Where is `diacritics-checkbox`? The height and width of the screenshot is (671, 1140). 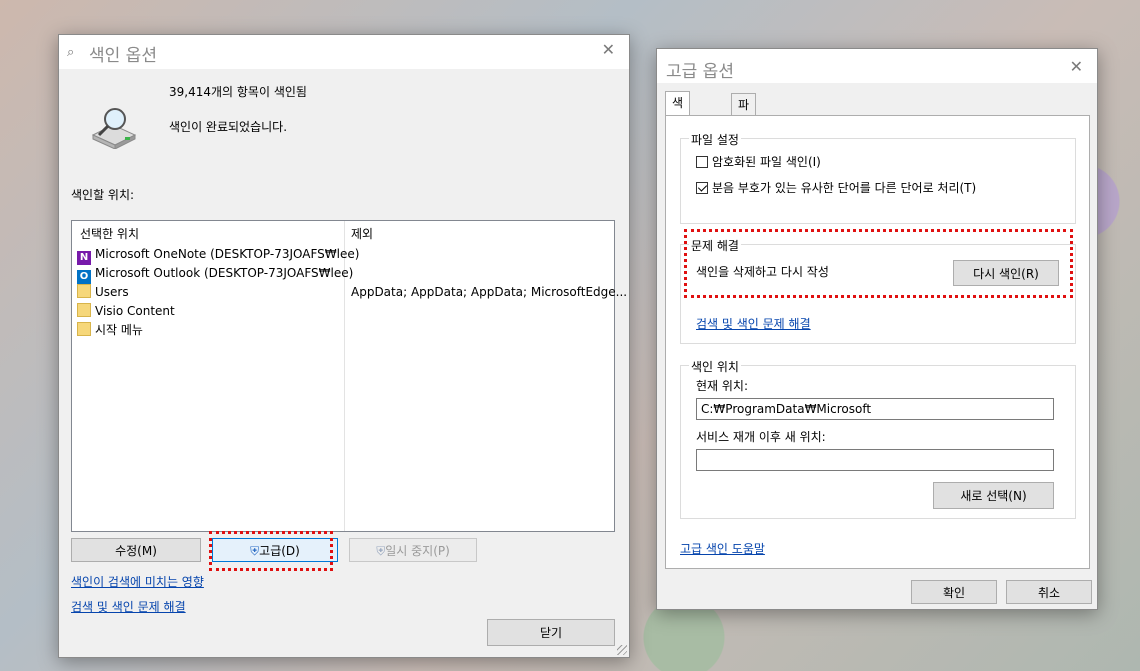
diacritics-checkbox is located at coordinates (702, 188).